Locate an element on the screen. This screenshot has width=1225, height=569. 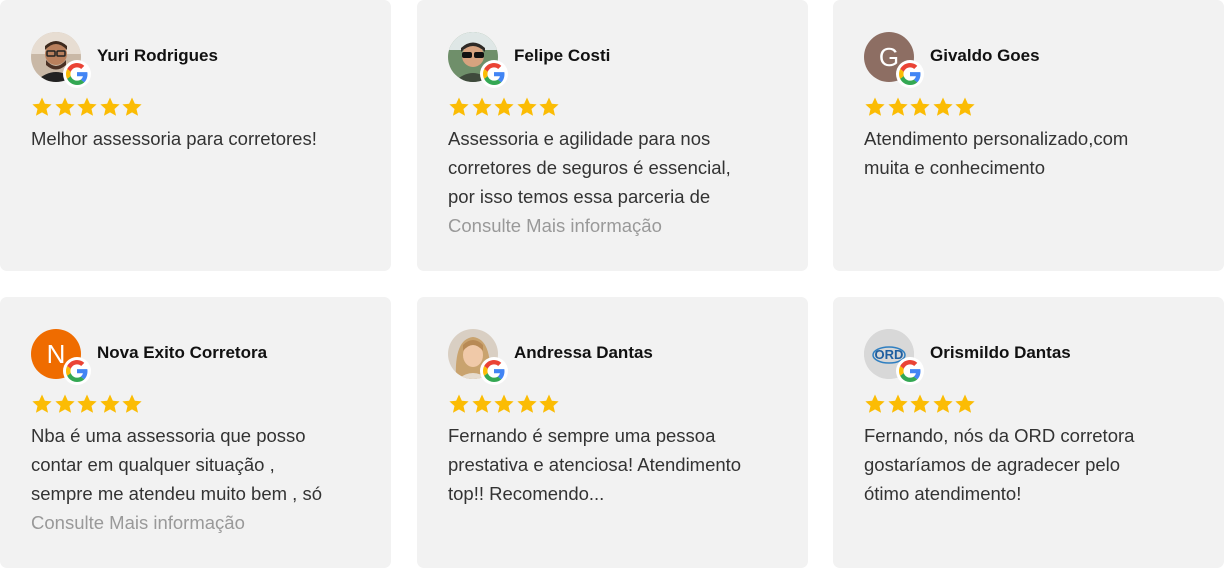
reviewer-name: Yuri Rodrigues is located at coordinates (157, 56).